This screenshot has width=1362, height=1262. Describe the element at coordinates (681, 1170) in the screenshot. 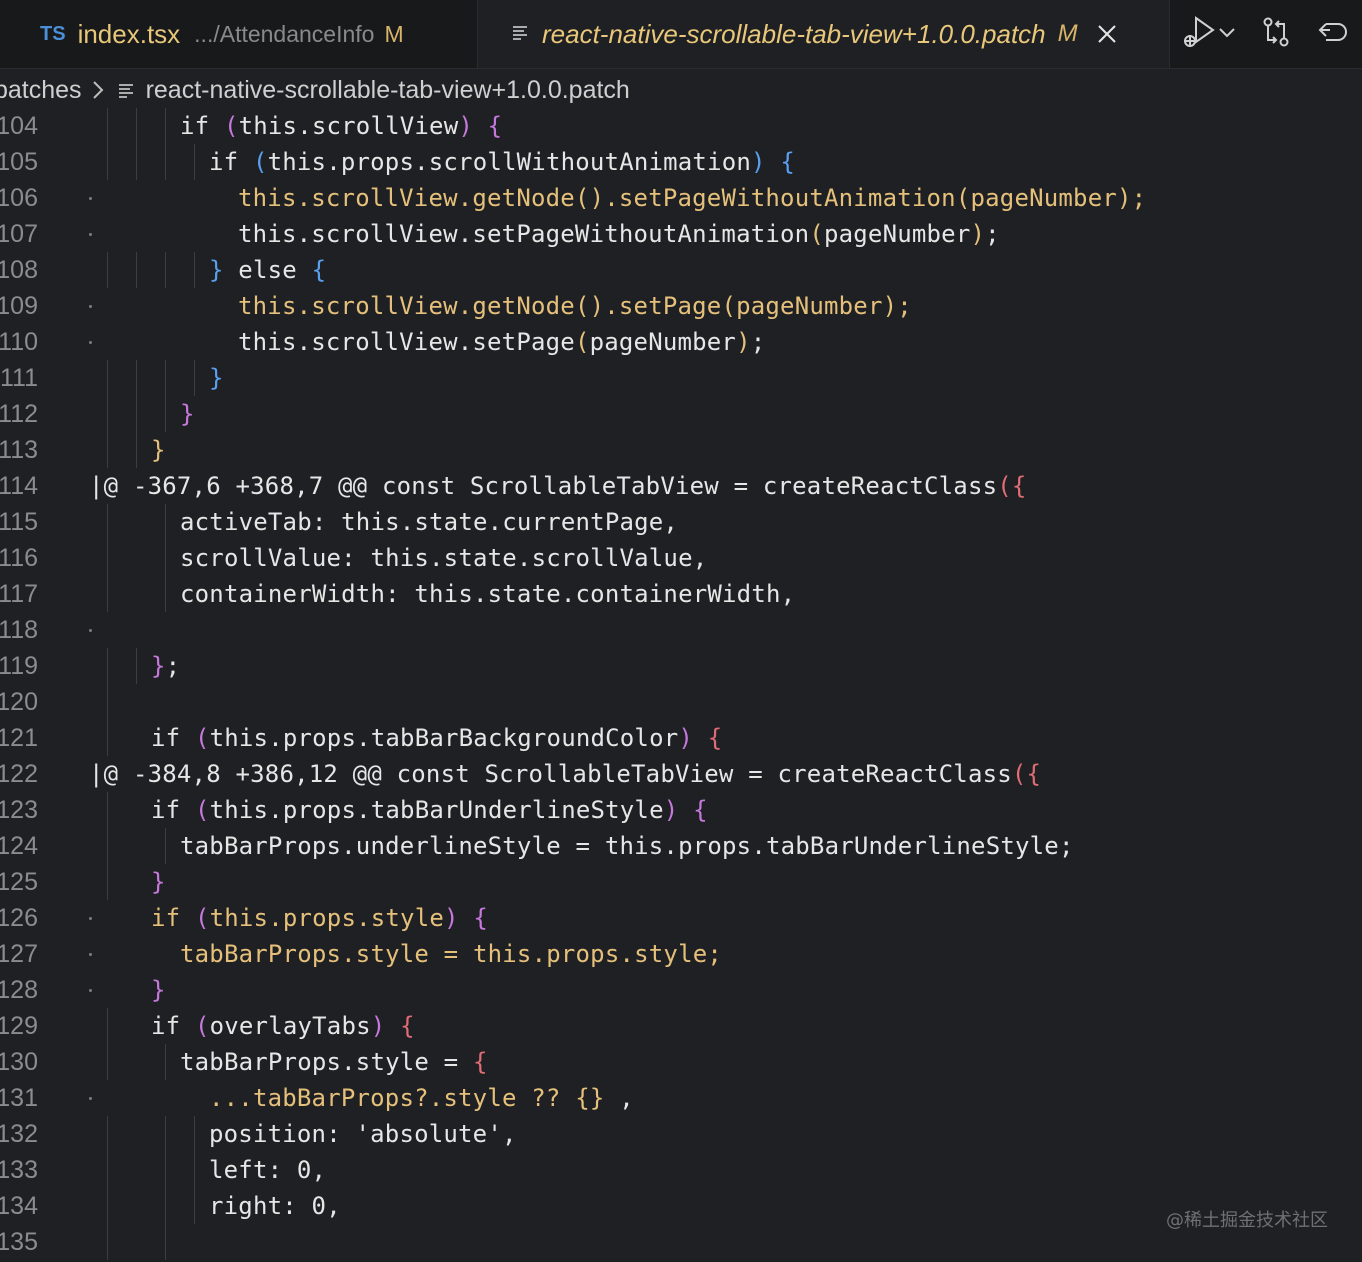

I see `code-line: 133 left: 0,` at that location.